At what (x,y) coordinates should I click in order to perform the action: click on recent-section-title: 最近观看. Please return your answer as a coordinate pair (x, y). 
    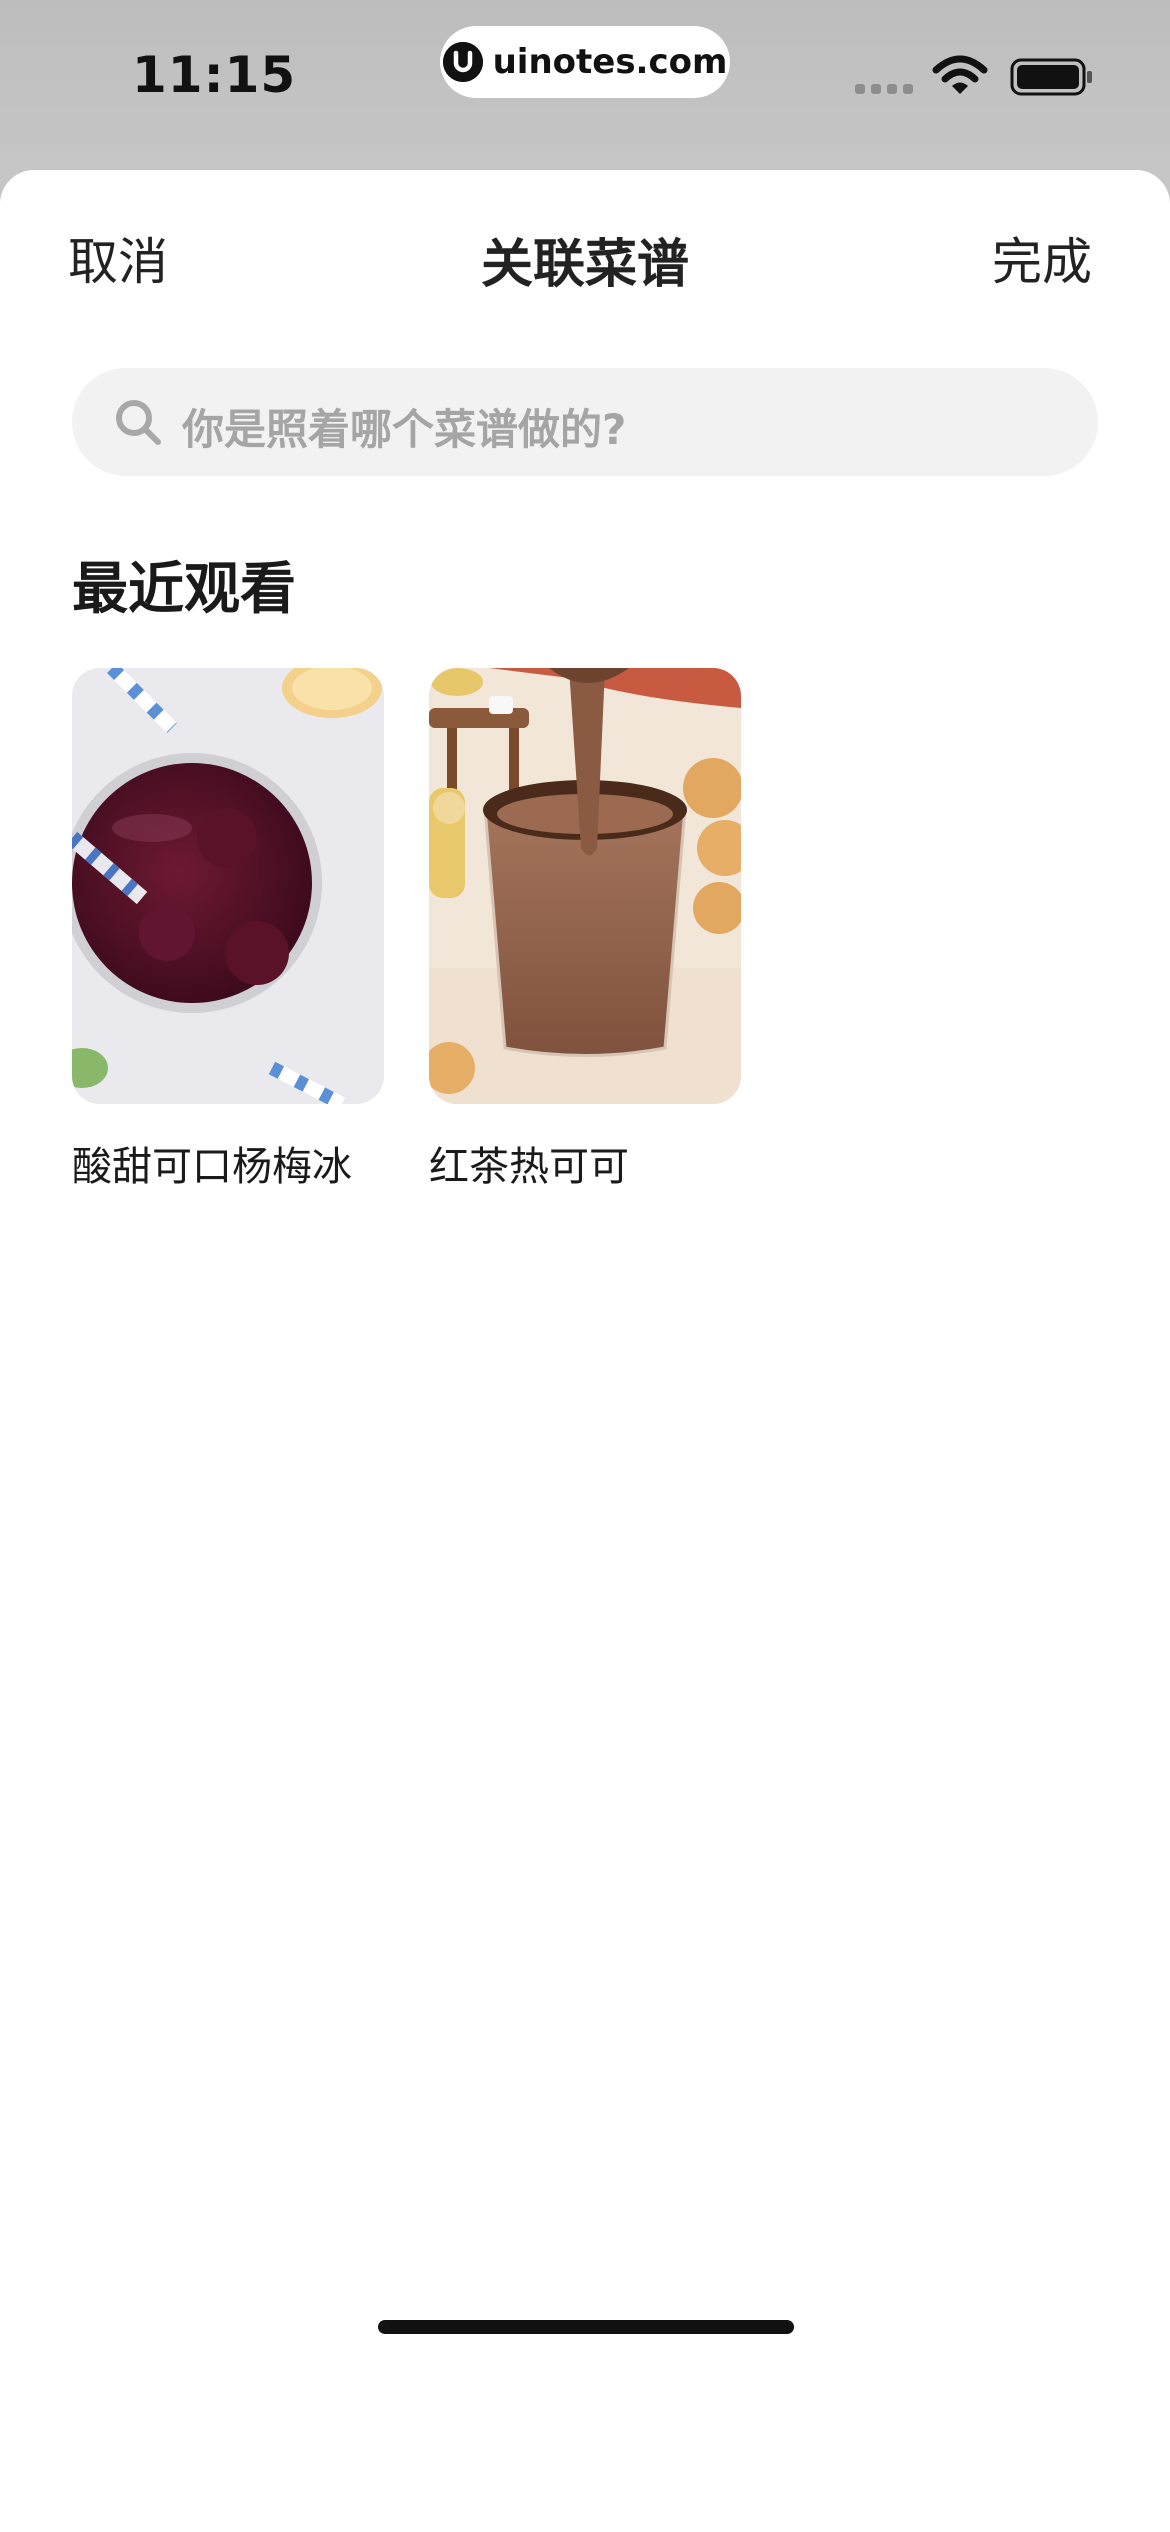
    Looking at the image, I should click on (184, 589).